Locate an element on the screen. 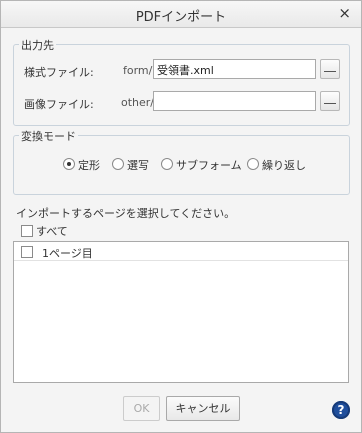  radio-label: 繰り返し is located at coordinates (284, 165).